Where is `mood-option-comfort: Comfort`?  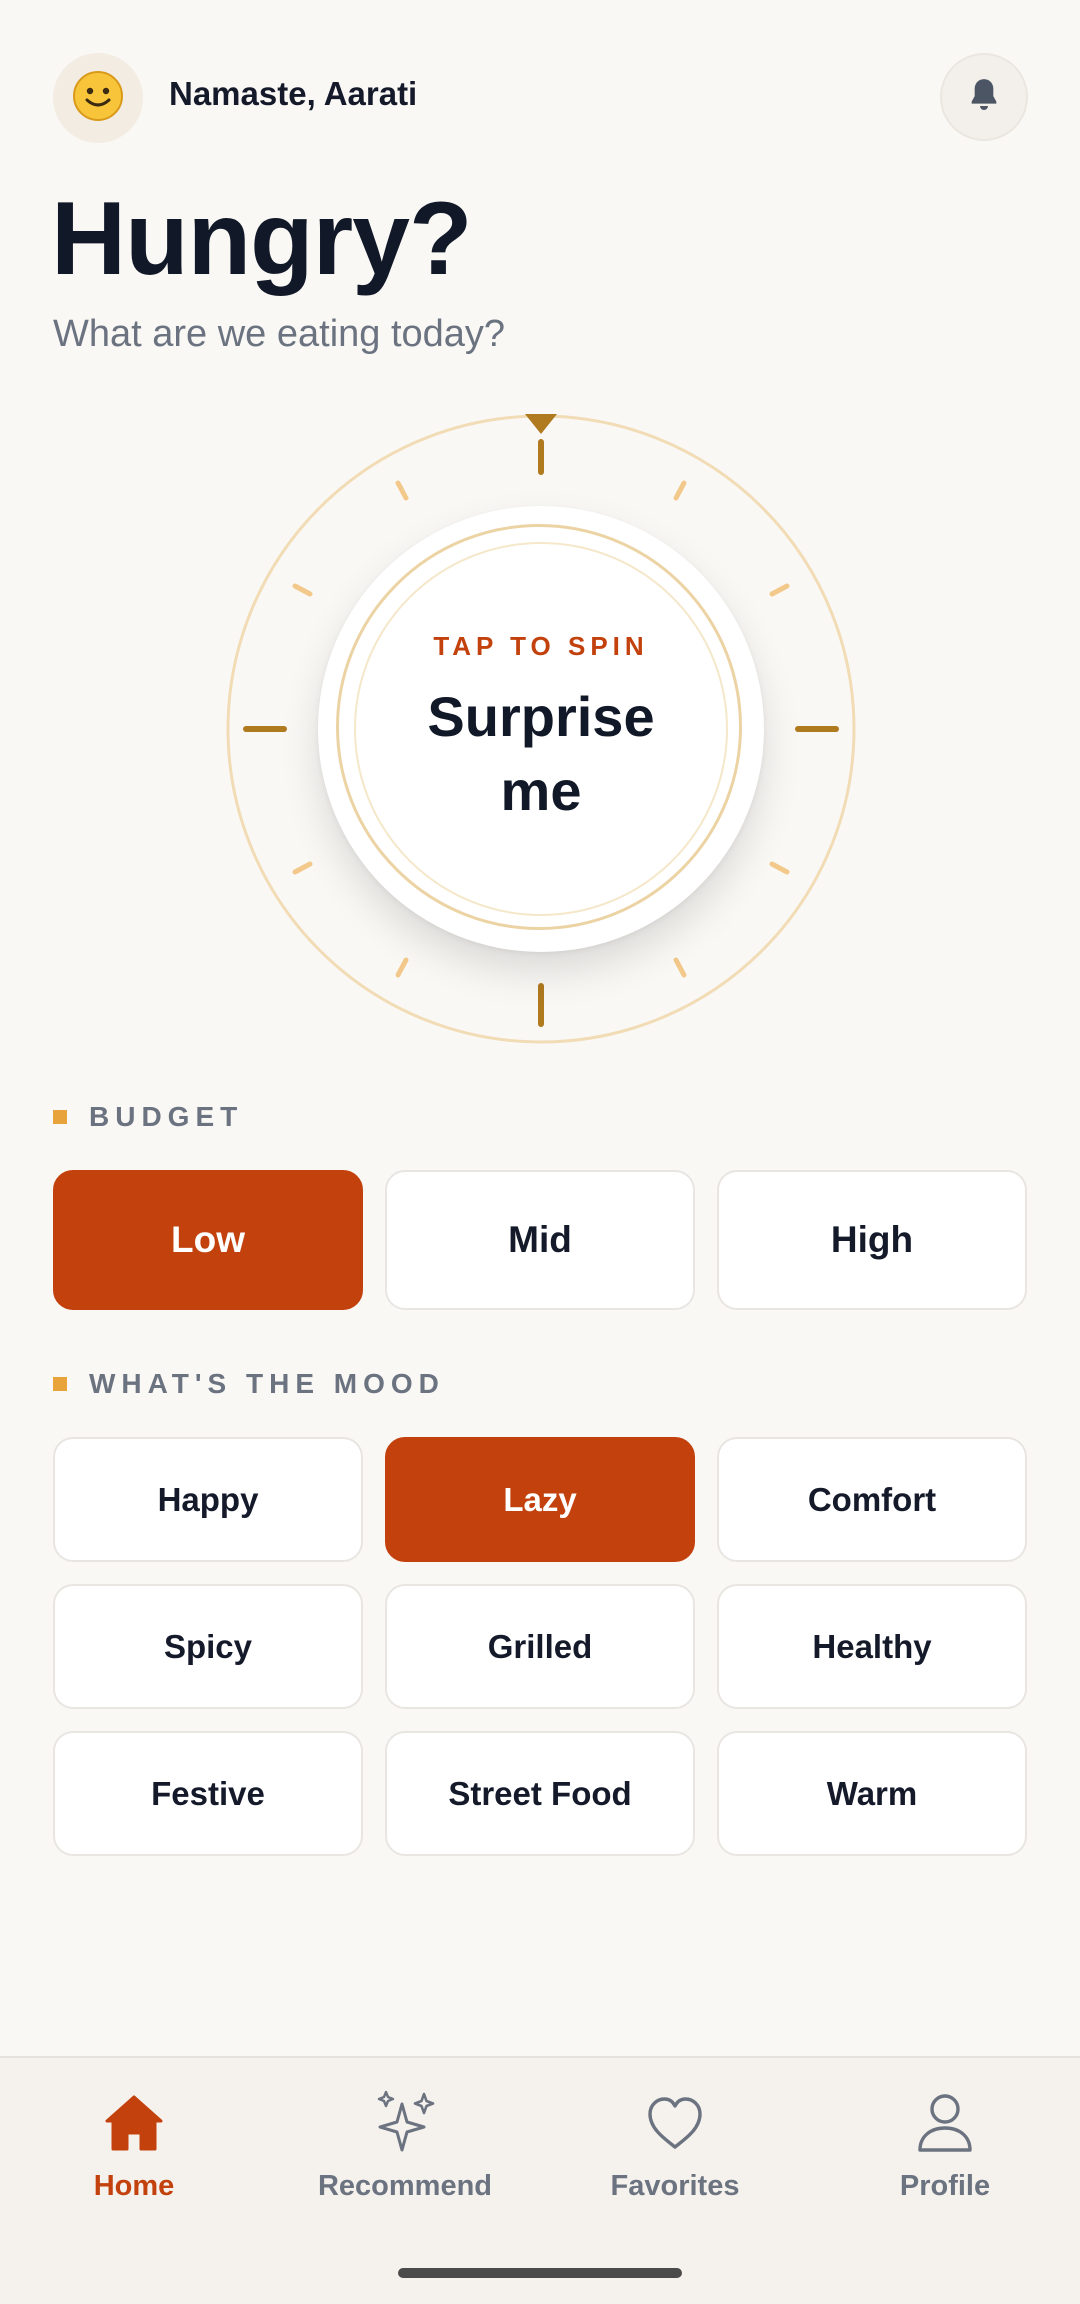
mood-option-comfort: Comfort is located at coordinates (872, 1499).